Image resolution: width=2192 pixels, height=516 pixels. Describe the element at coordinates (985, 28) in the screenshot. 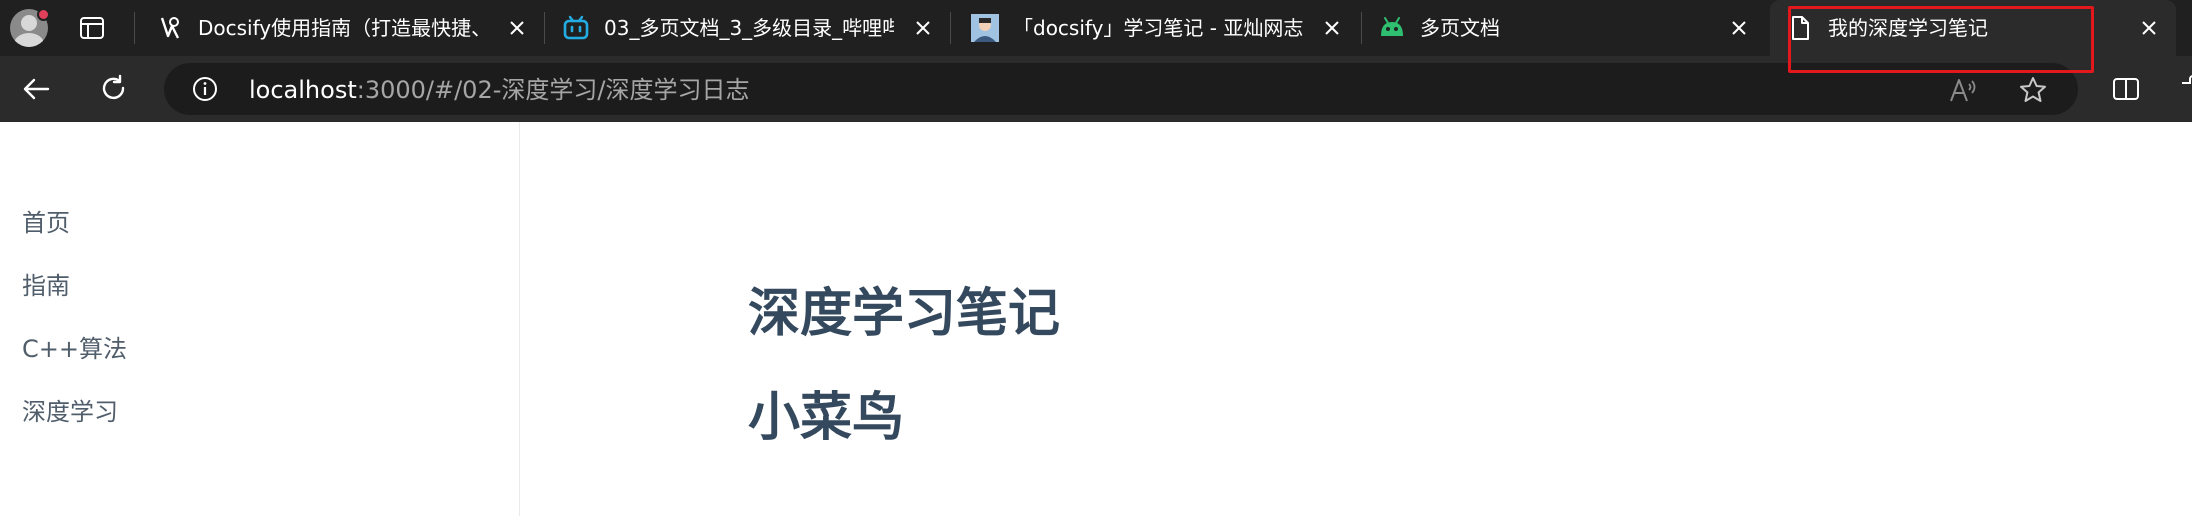

I see `blog-avatar-icon` at that location.